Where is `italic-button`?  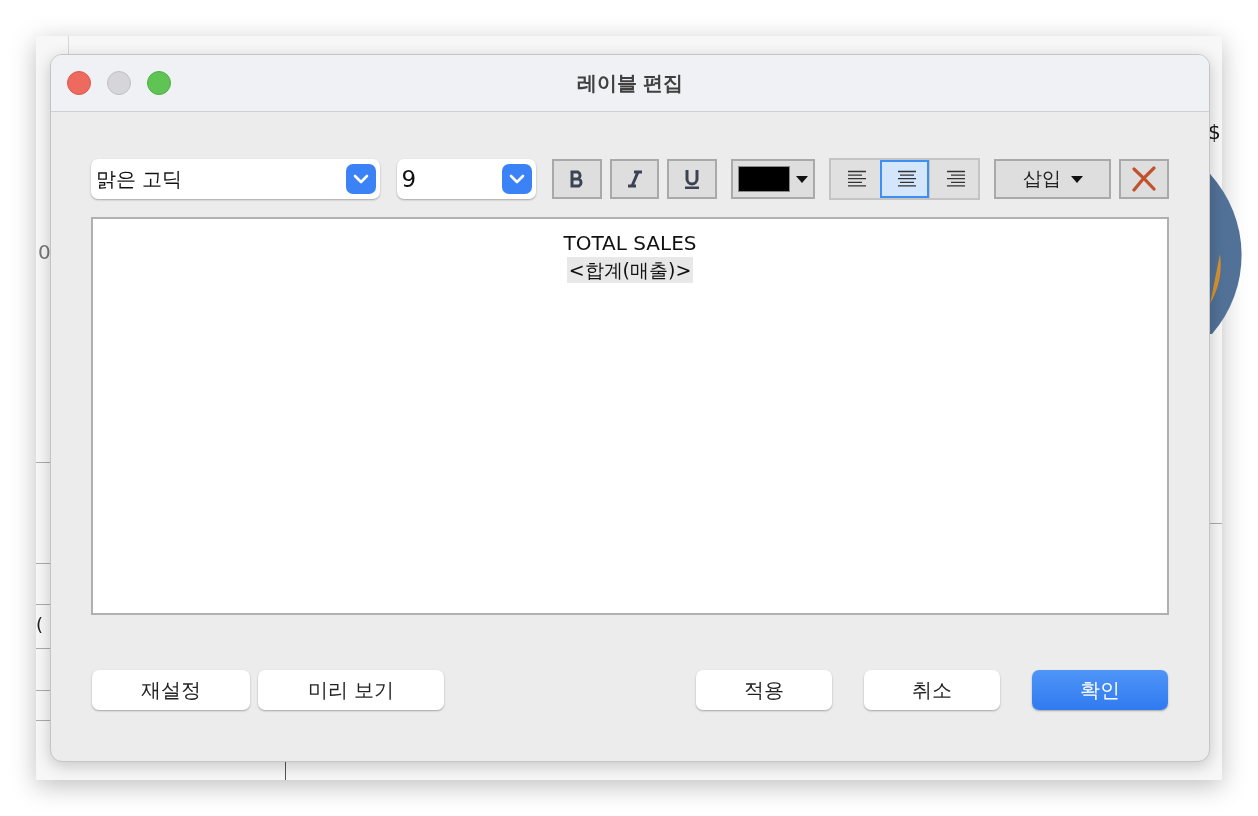
italic-button is located at coordinates (634, 179).